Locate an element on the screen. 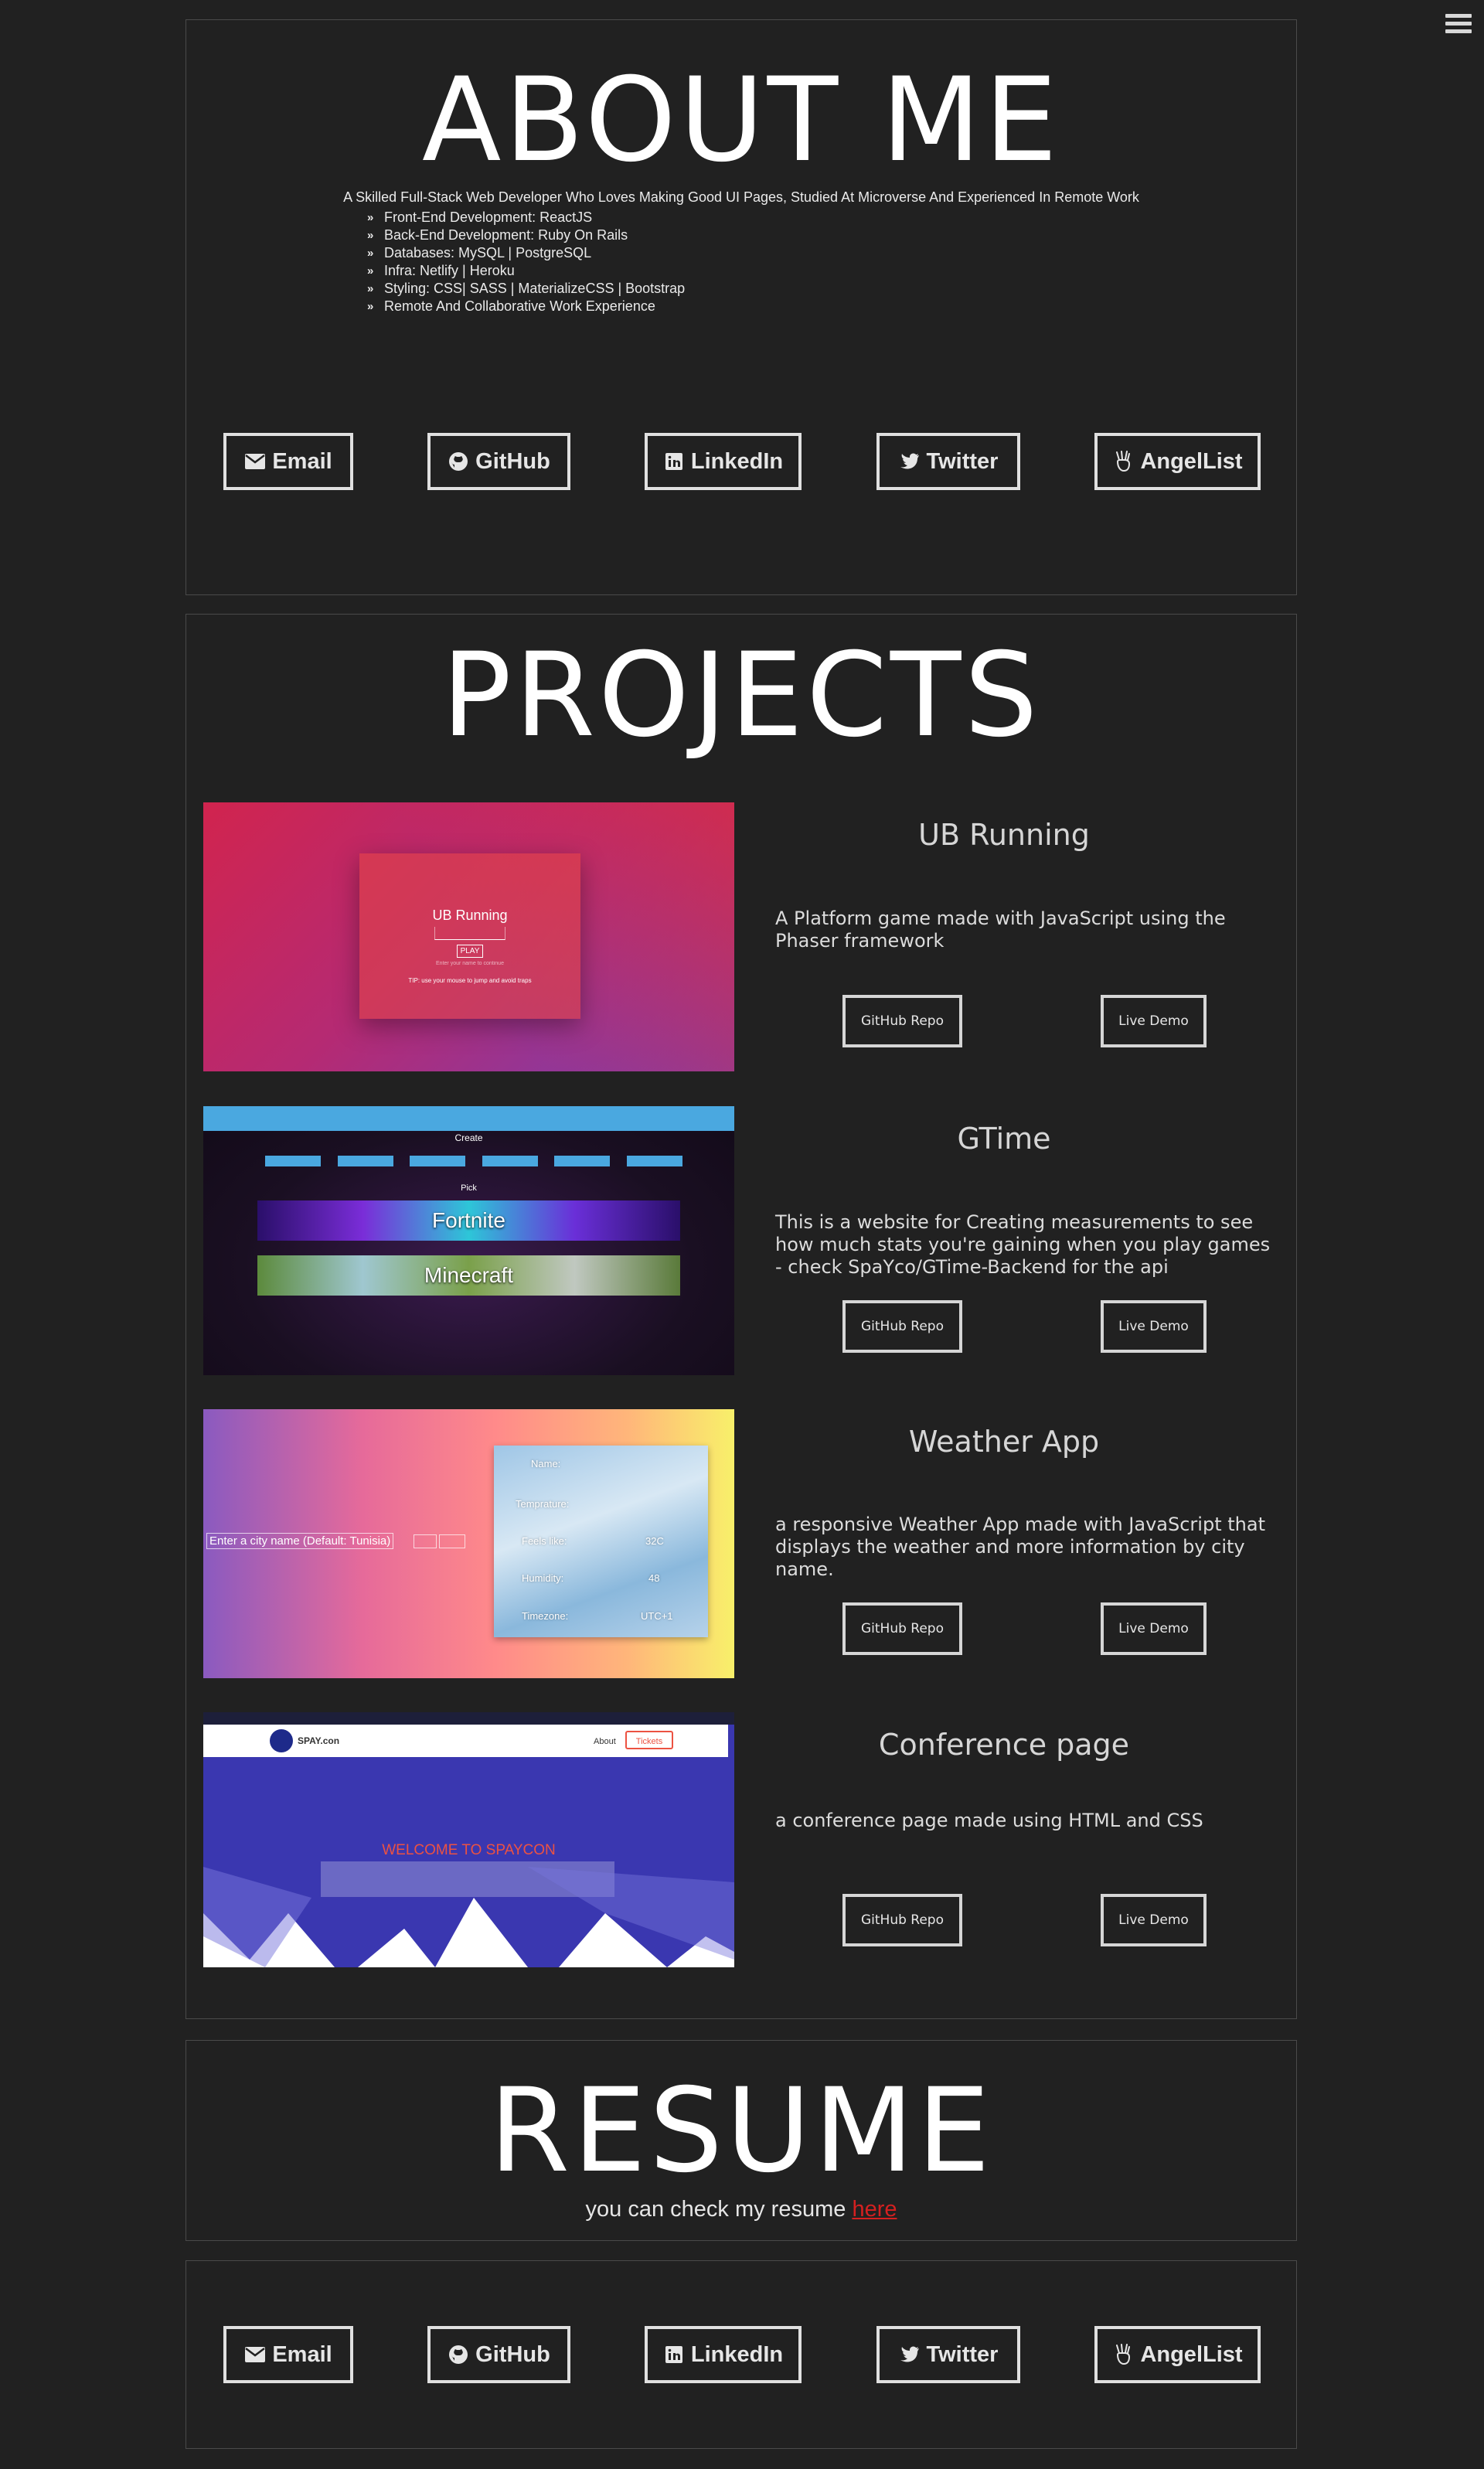 This screenshot has height=2469, width=1484. hamburger-icon is located at coordinates (1458, 23).